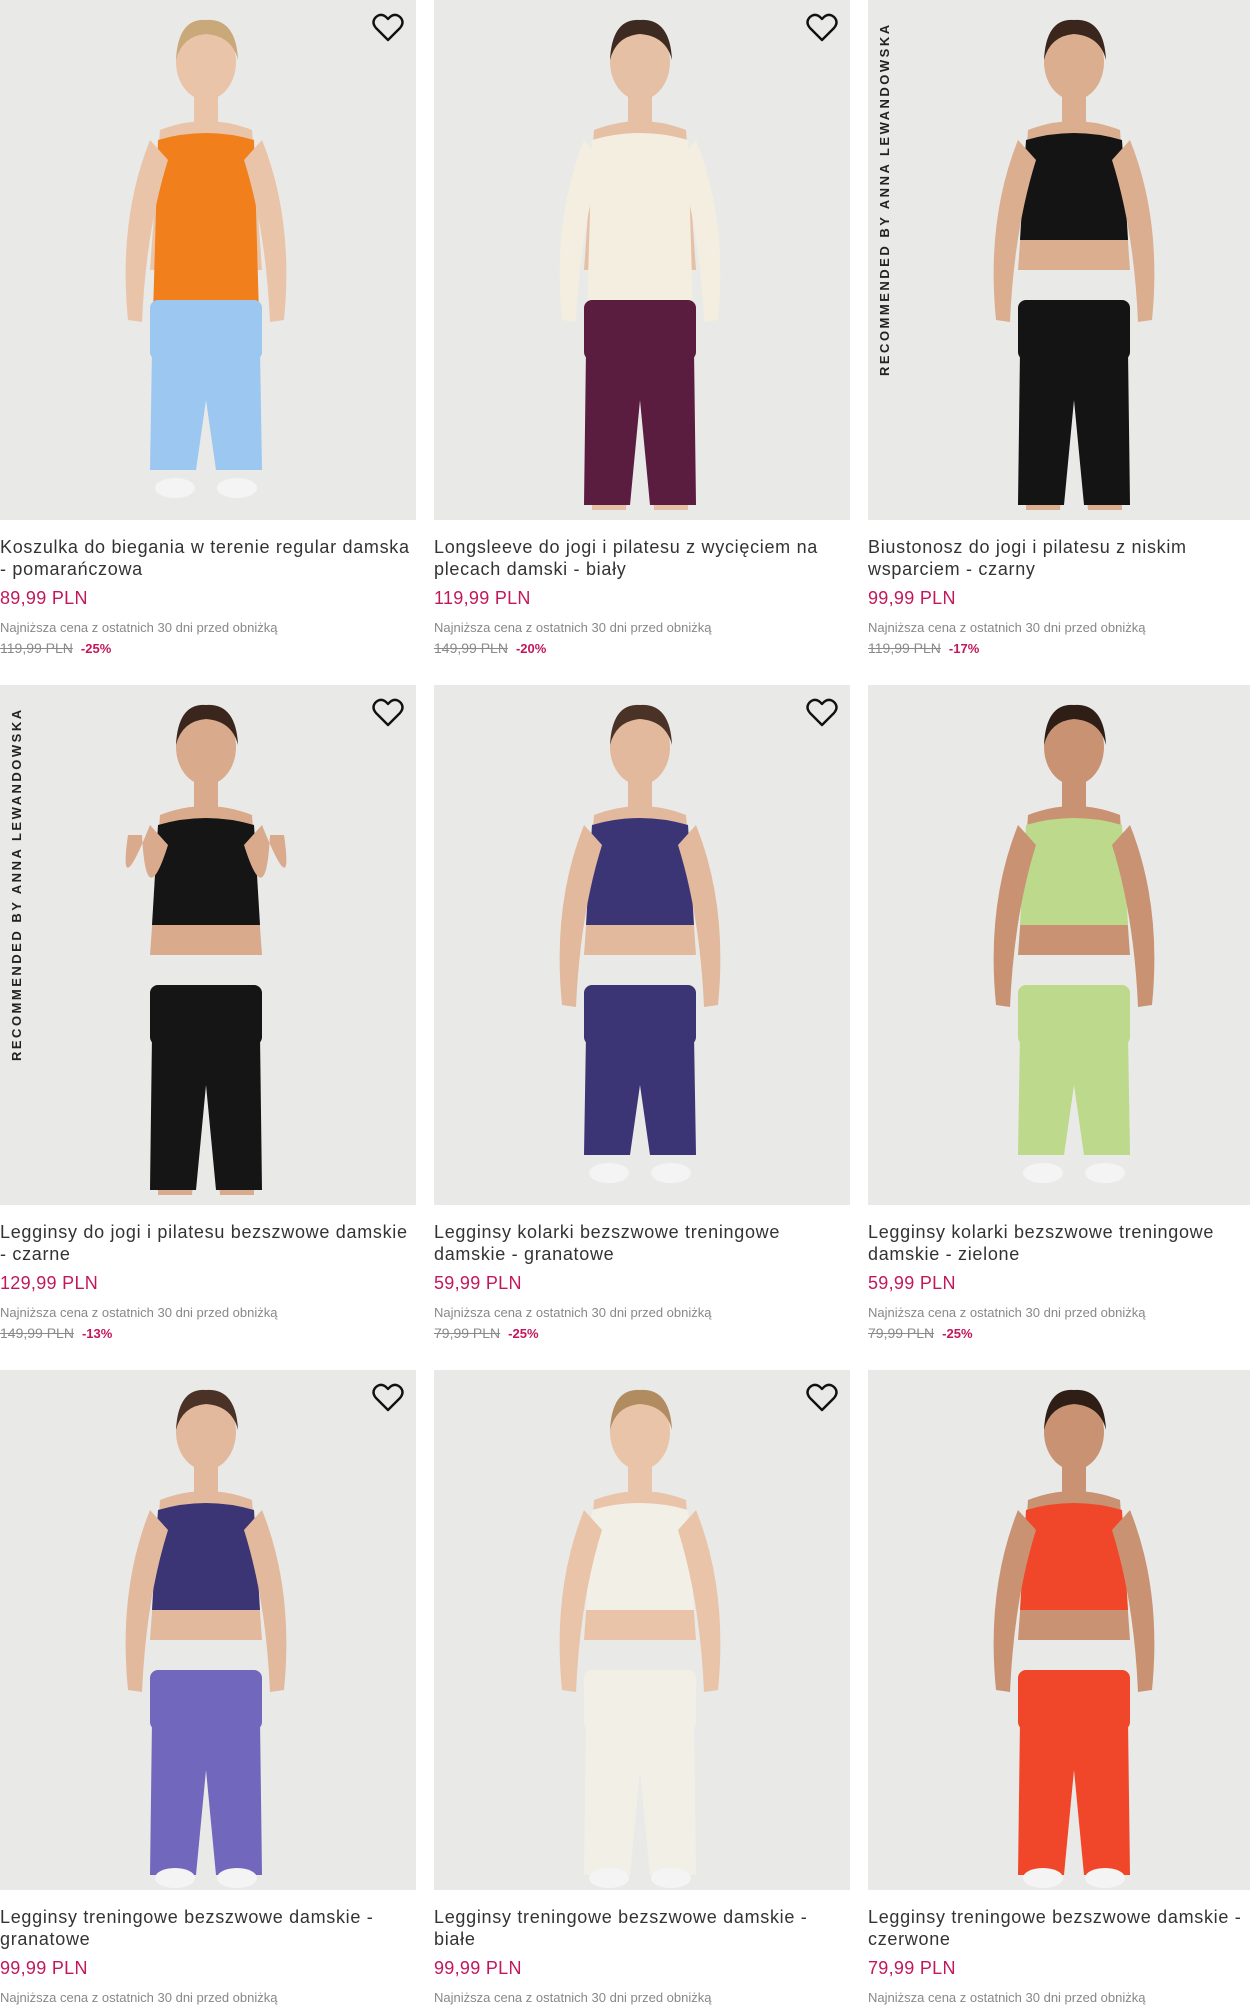 This screenshot has height=2014, width=1250. I want to click on product-price: 129,99 PLN, so click(49, 1283).